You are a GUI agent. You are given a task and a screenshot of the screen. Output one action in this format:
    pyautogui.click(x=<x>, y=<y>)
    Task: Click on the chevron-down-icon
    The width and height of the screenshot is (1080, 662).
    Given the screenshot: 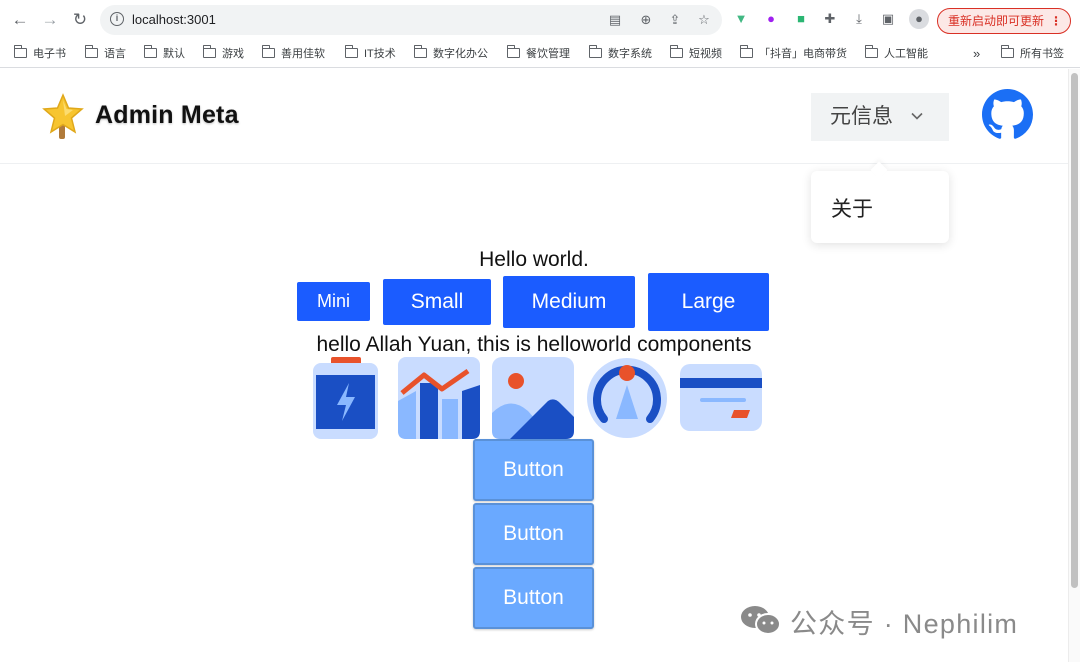 What is the action you would take?
    pyautogui.click(x=917, y=116)
    